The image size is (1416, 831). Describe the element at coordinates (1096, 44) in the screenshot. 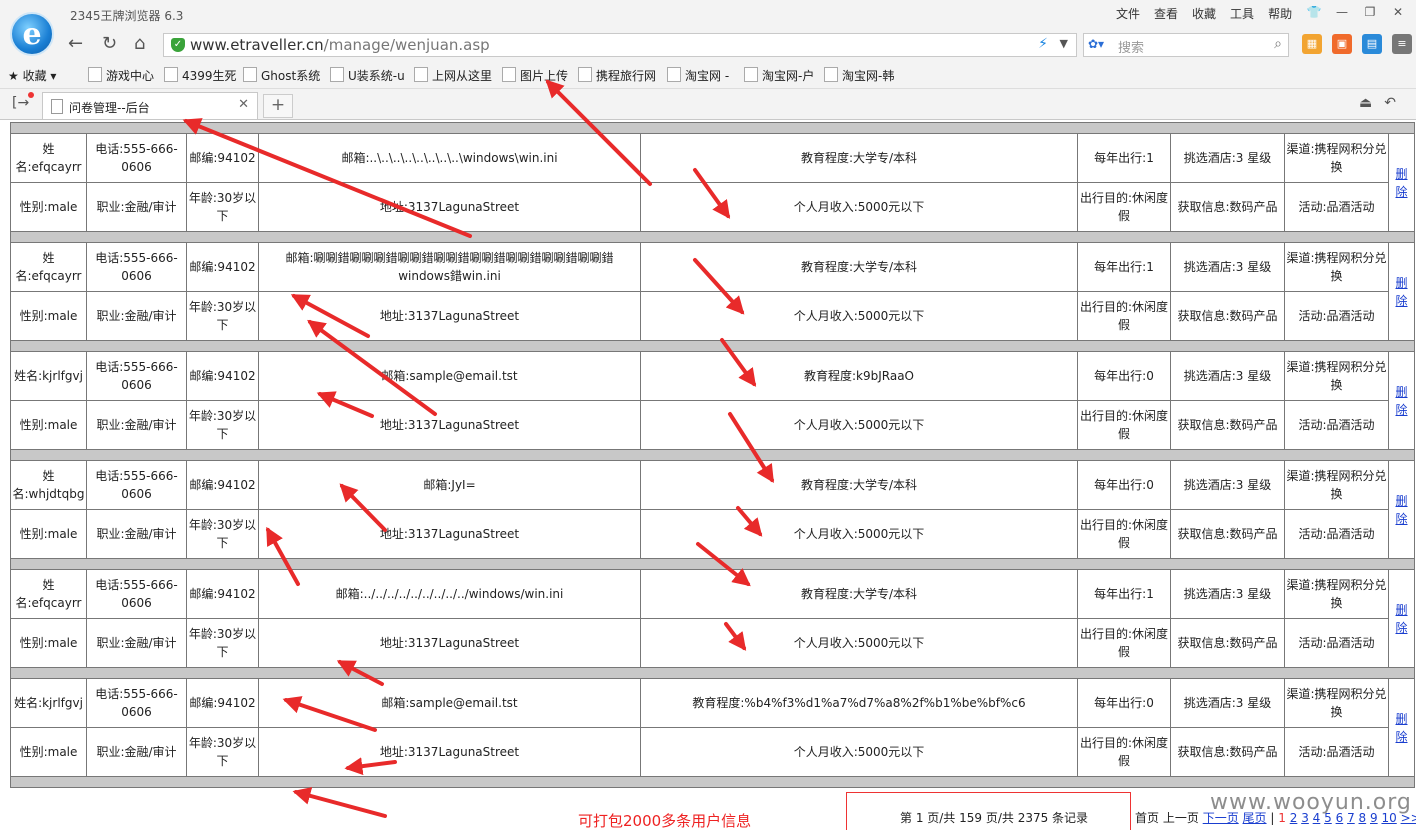

I see `search-engine-icon: ✿▾` at that location.